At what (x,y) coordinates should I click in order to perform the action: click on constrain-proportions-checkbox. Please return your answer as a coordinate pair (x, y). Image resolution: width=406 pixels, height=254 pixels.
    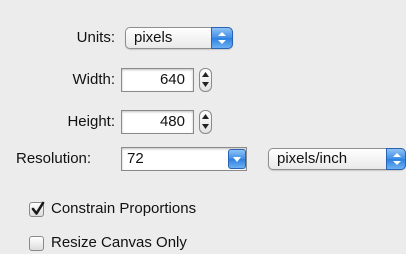
    Looking at the image, I should click on (37, 209).